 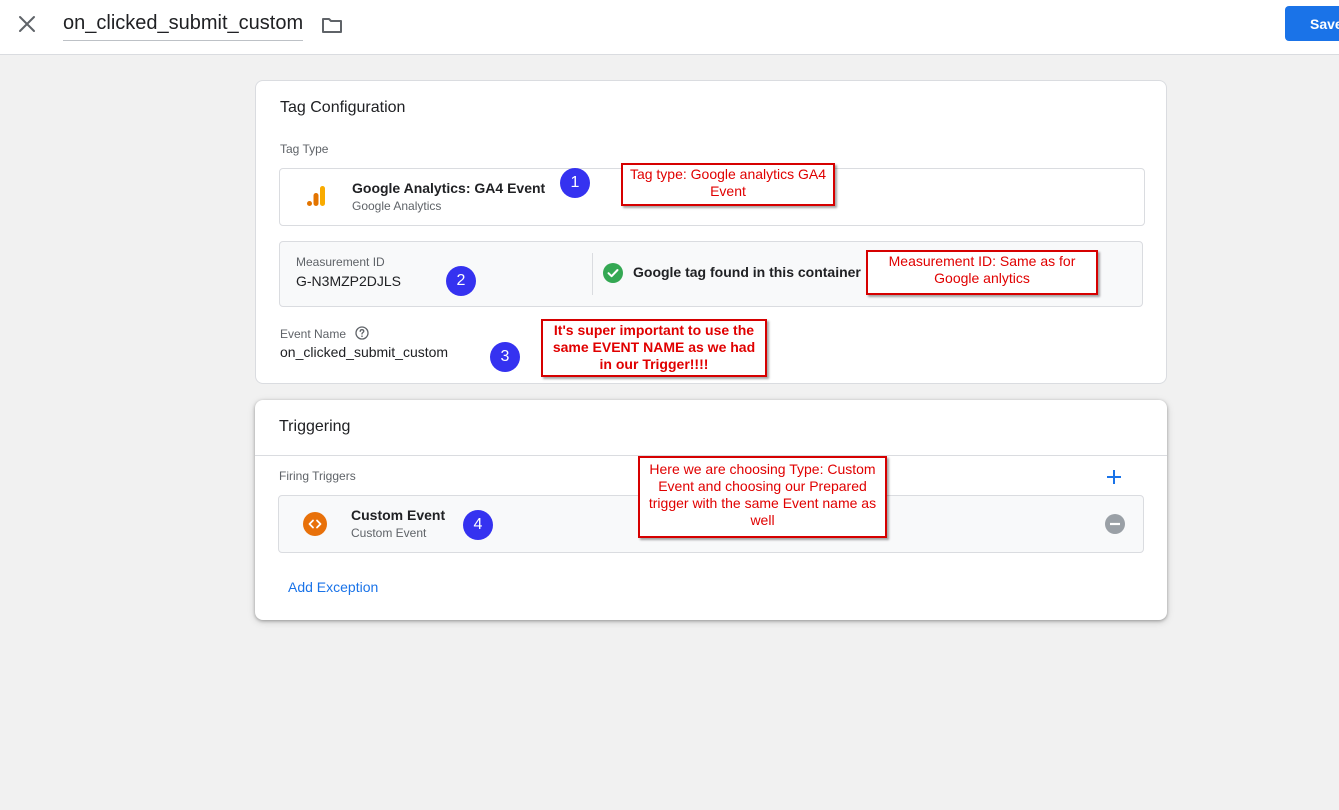 What do you see at coordinates (315, 524) in the screenshot?
I see `custom-event-icon` at bounding box center [315, 524].